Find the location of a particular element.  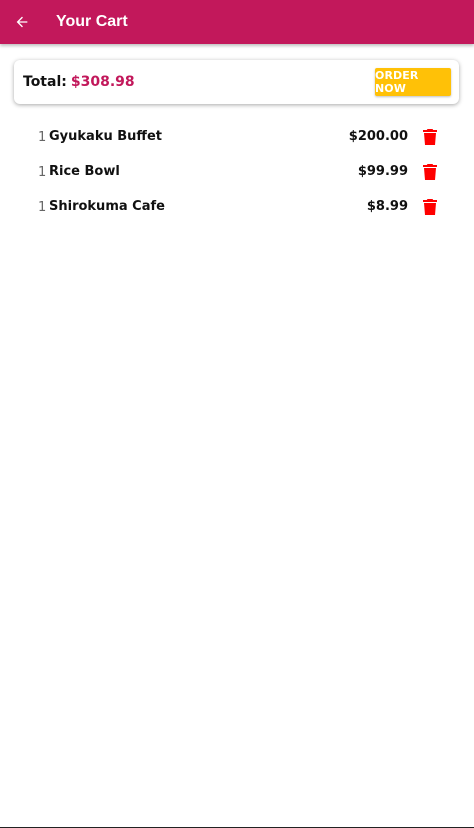

item-price: $8.99 is located at coordinates (387, 206).